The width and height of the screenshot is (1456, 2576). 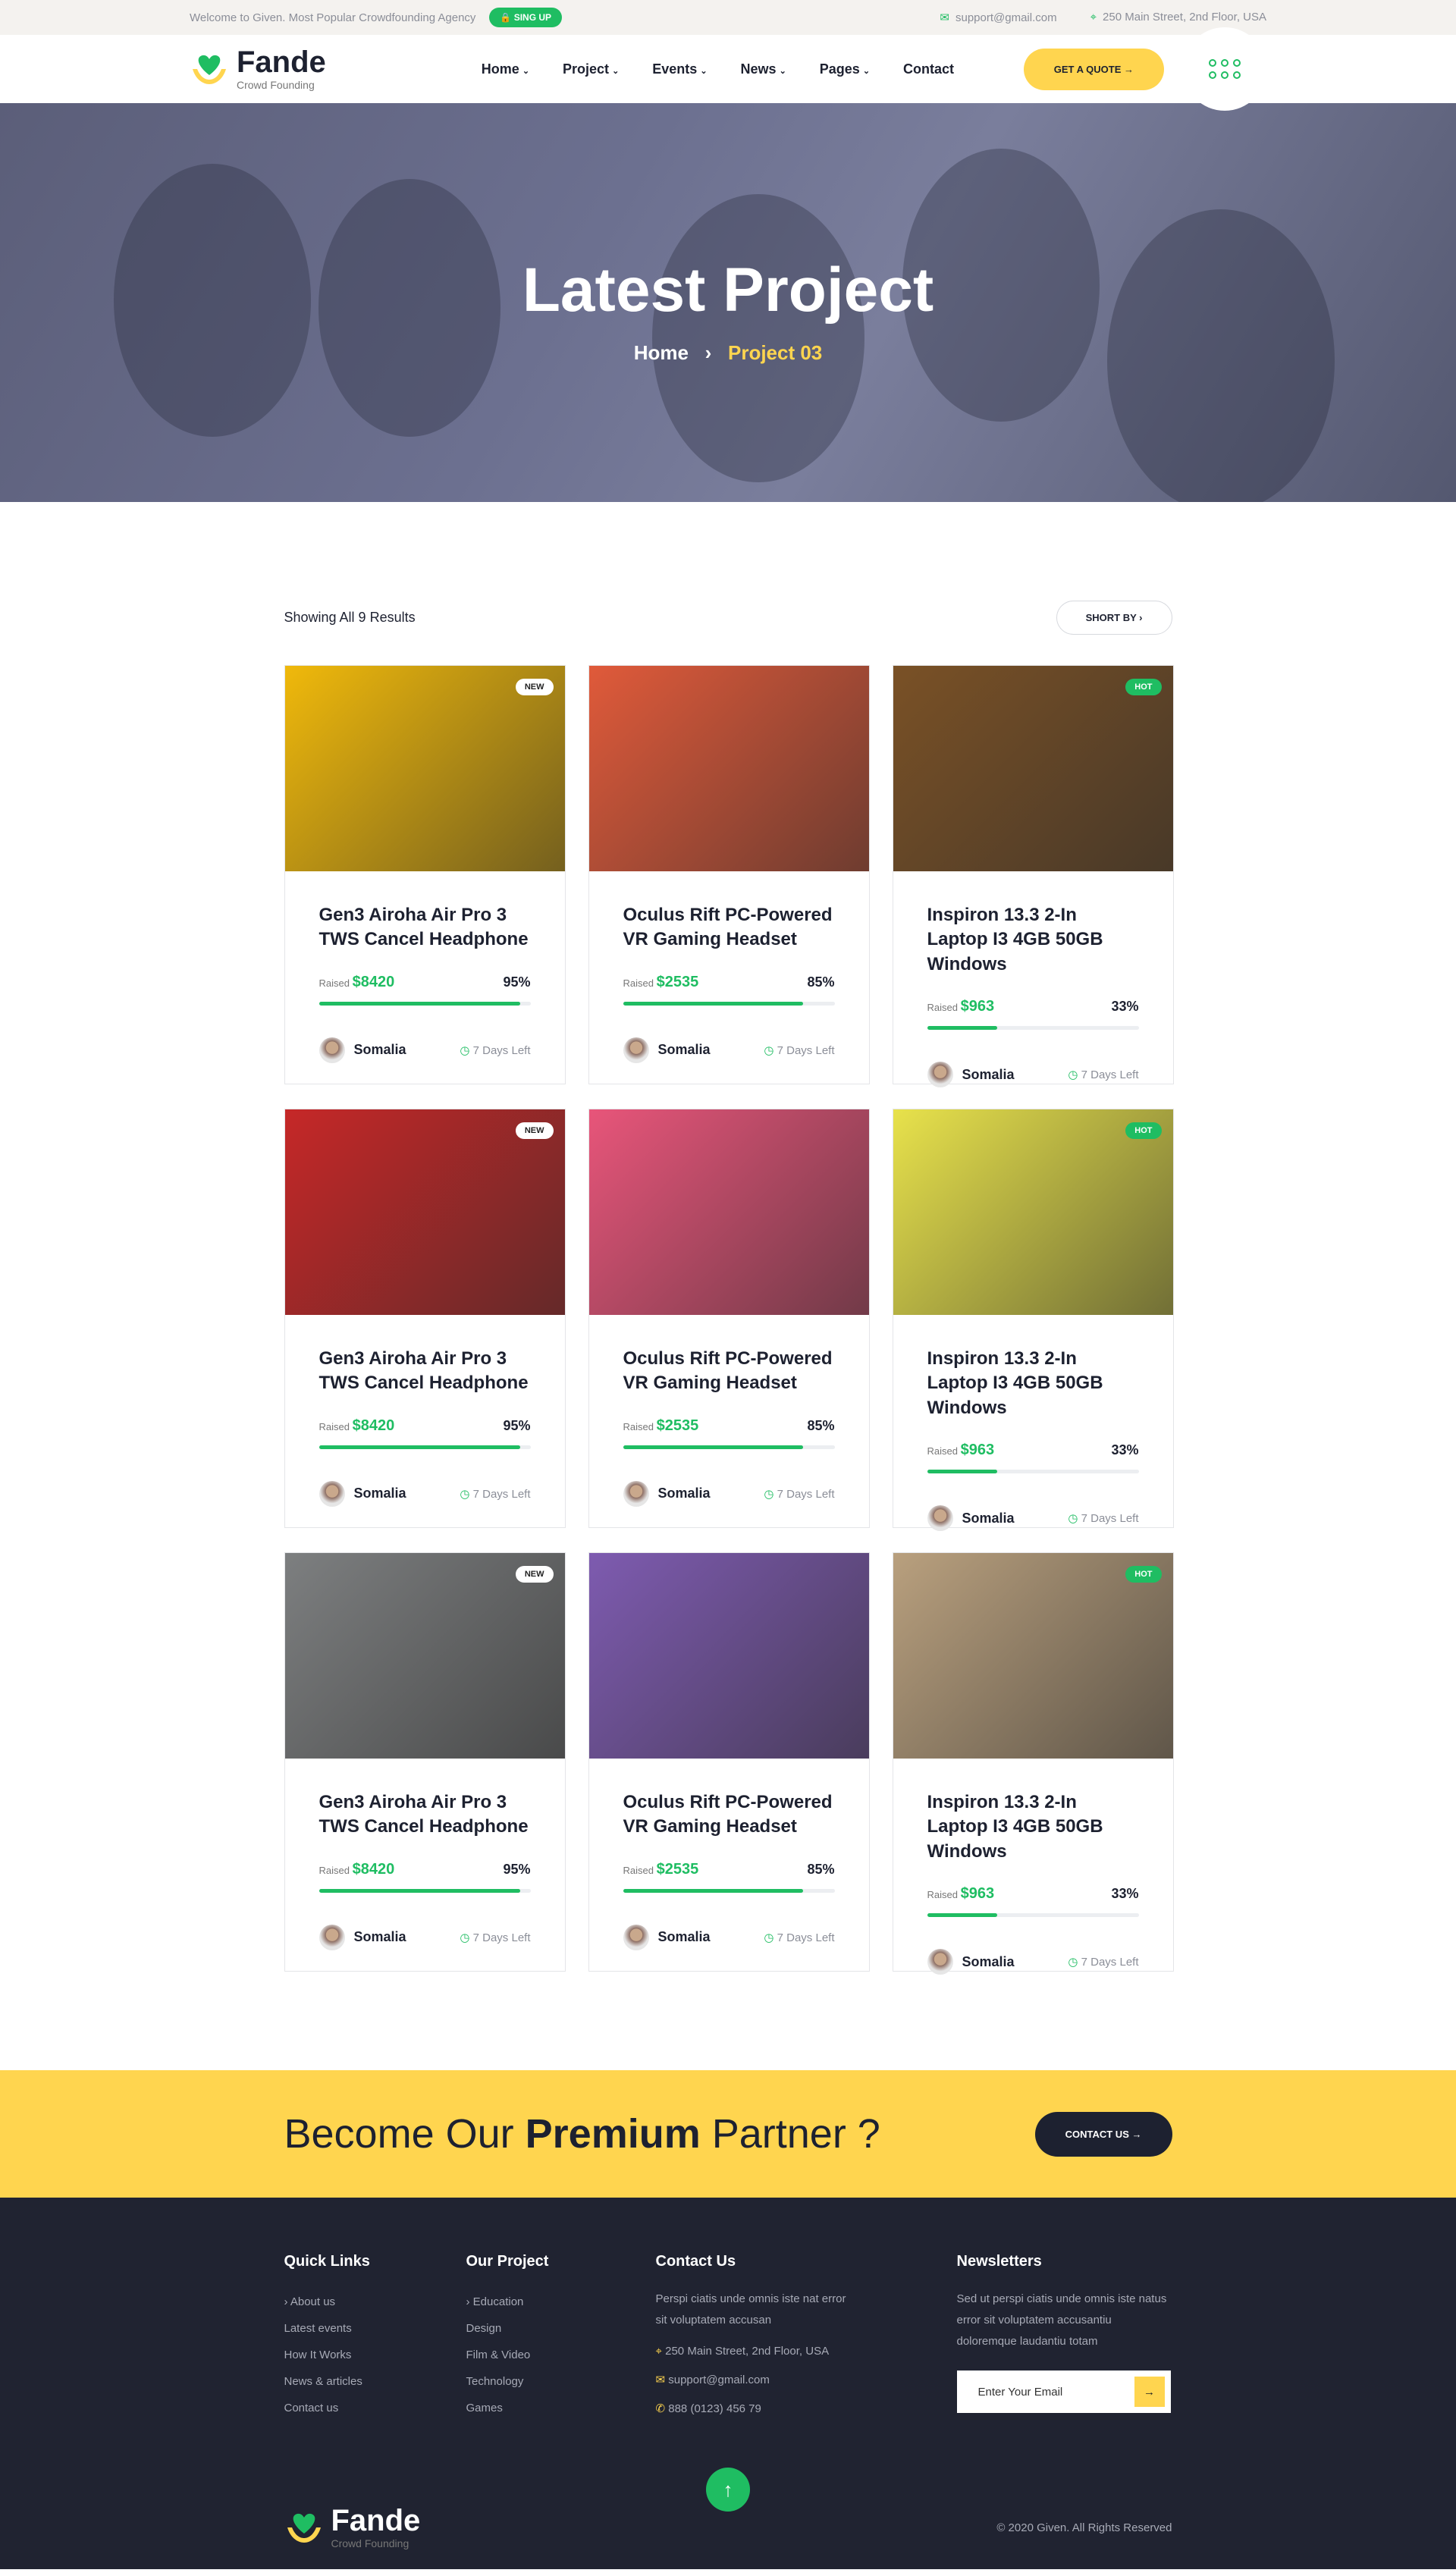 What do you see at coordinates (258, 69) in the screenshot?
I see `logo: Fande Crowd Founding` at bounding box center [258, 69].